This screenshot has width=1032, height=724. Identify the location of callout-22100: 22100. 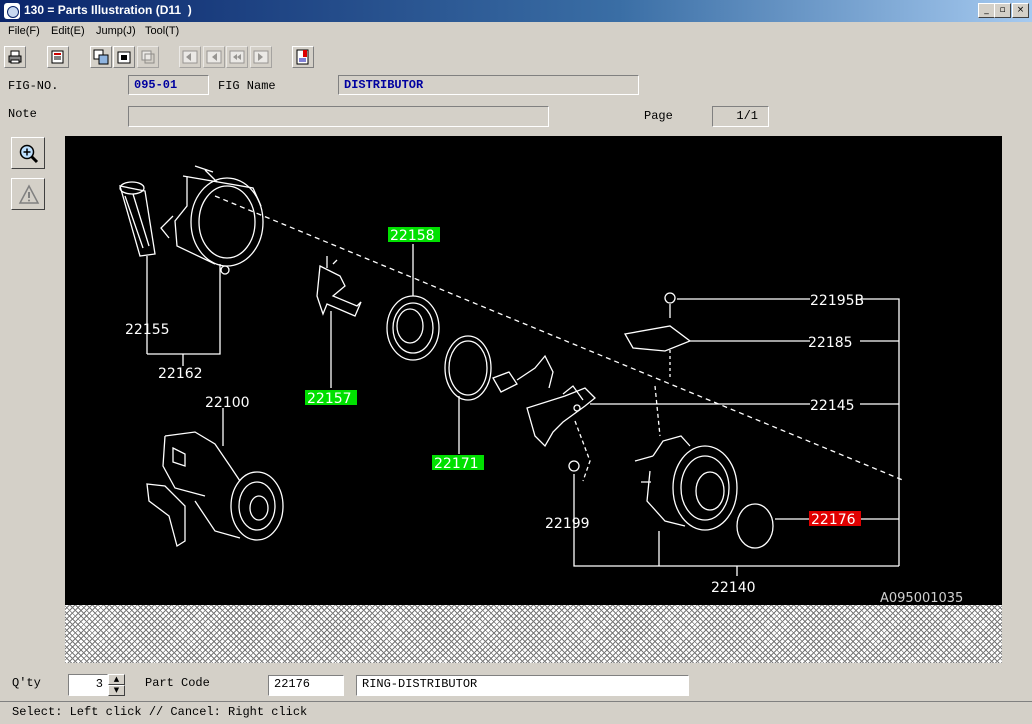
(227, 403).